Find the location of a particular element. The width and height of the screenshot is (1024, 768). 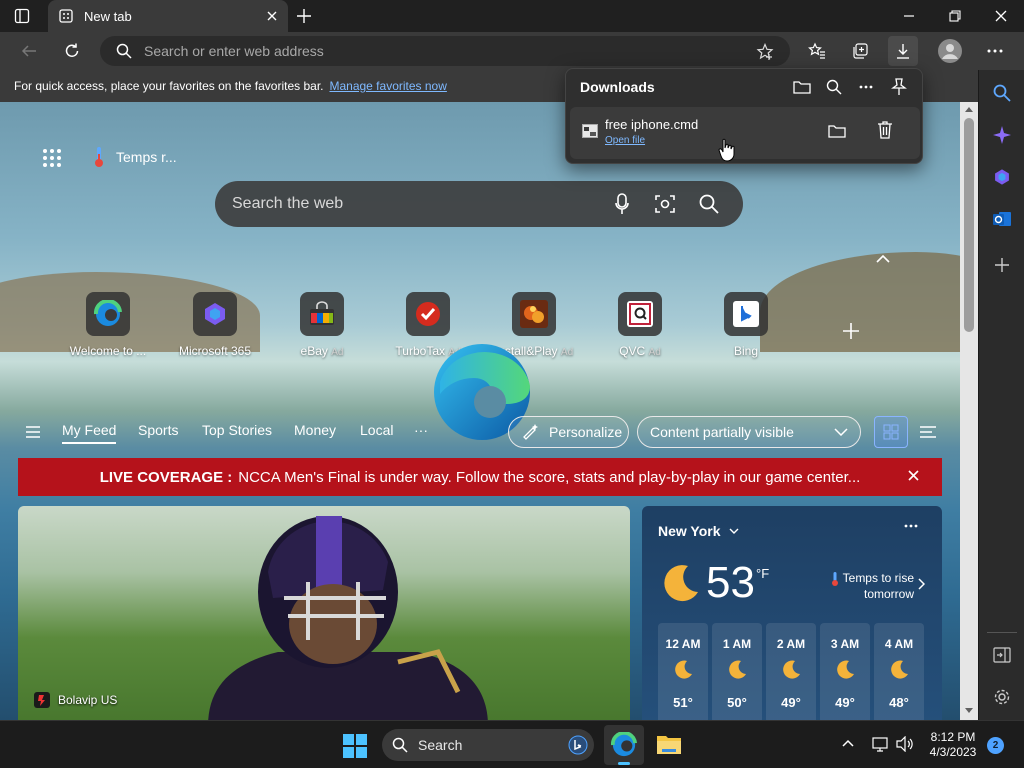

profile-avatar is located at coordinates (950, 51).